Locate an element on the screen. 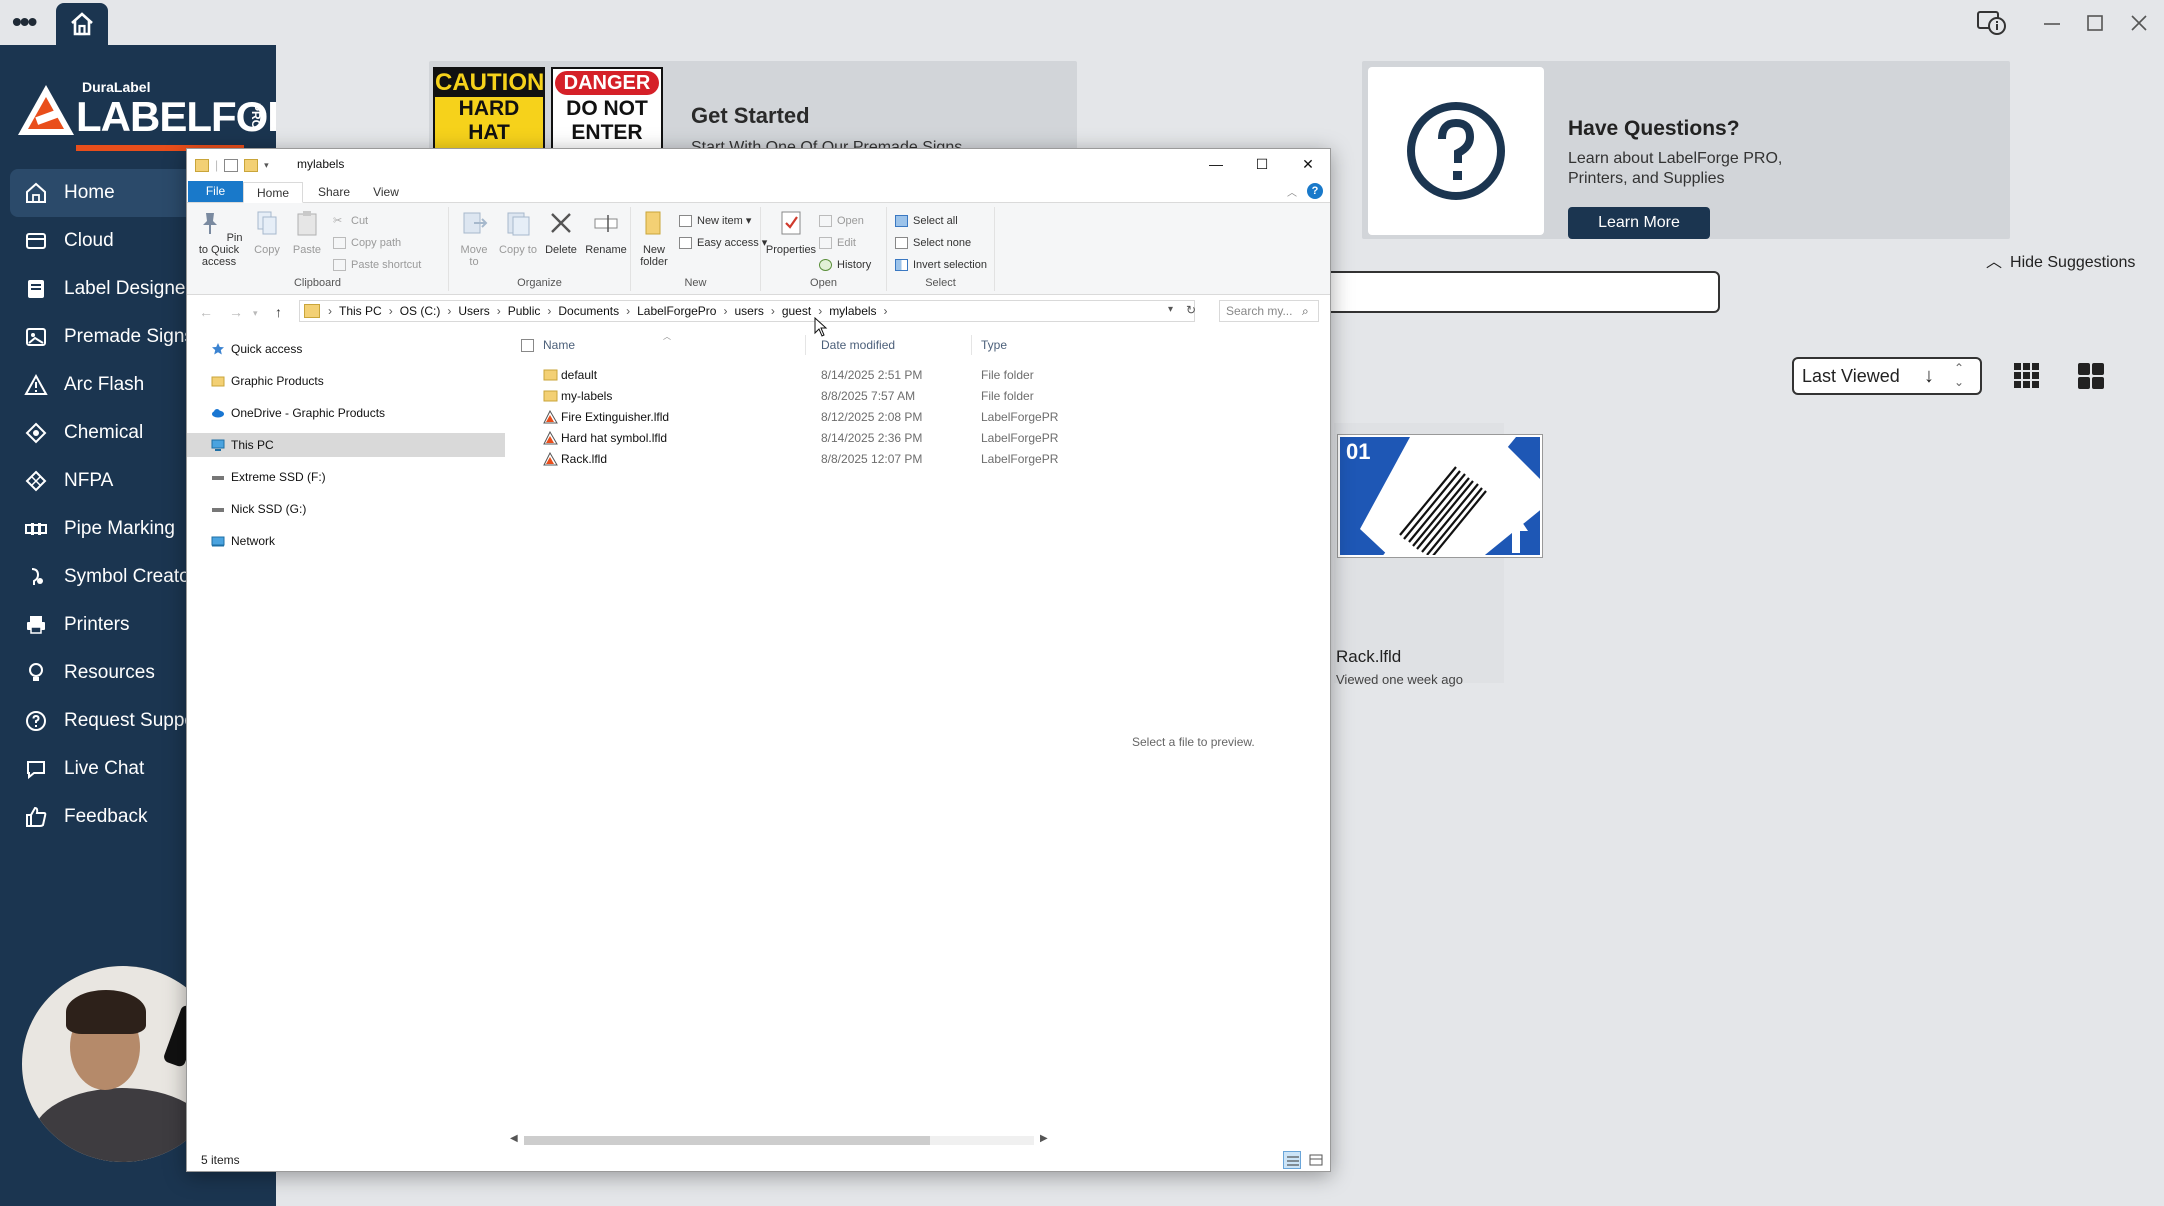 The width and height of the screenshot is (2164, 1206). copy-to-button: Copy to is located at coordinates (518, 232).